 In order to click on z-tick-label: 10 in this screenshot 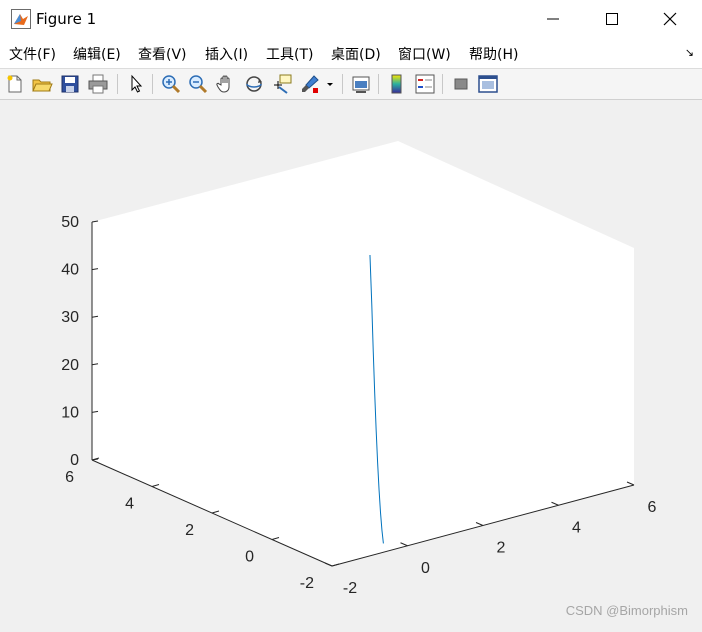, I will do `click(70, 412)`.